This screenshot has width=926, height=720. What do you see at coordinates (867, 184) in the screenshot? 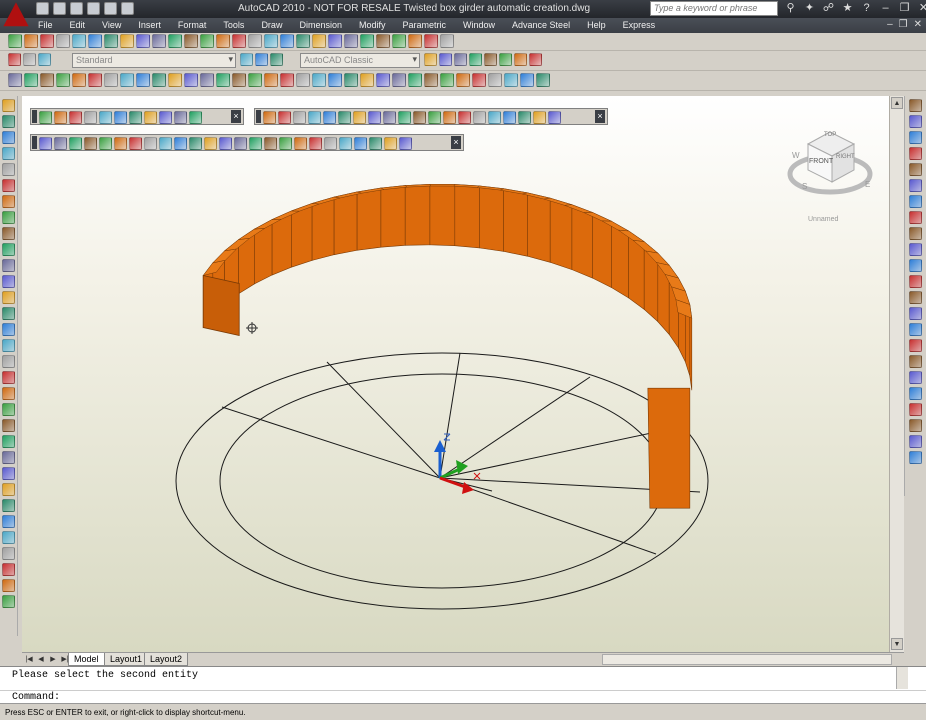
I see `compass-e-label: E` at bounding box center [867, 184].